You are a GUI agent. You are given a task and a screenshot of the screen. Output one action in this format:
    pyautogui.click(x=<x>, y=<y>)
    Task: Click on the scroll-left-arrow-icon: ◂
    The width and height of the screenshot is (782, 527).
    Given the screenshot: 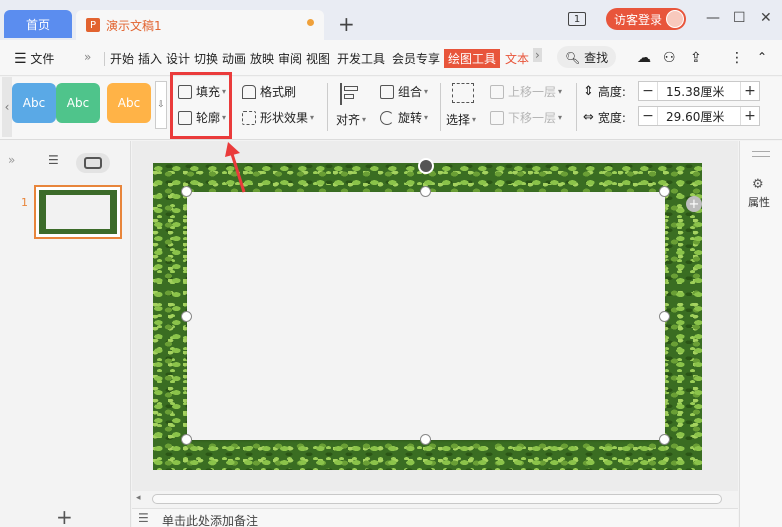 What is the action you would take?
    pyautogui.click(x=138, y=498)
    